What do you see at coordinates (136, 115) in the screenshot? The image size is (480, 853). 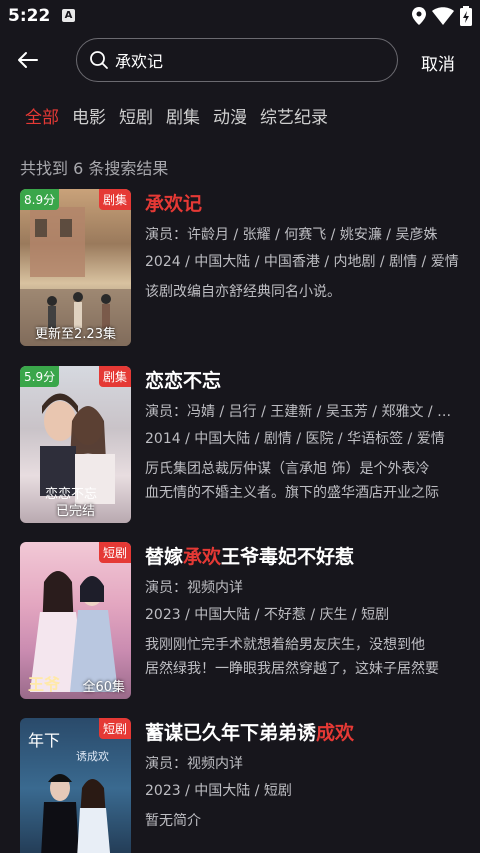 I see `tab-short-drama: 短剧` at bounding box center [136, 115].